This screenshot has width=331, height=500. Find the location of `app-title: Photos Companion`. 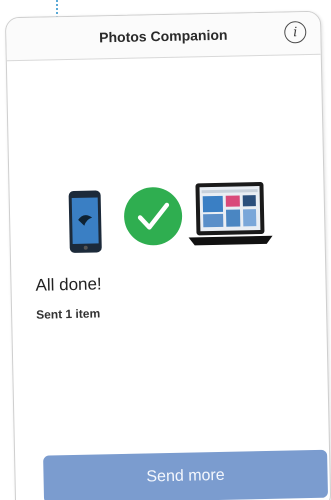

app-title: Photos Companion is located at coordinates (163, 36).